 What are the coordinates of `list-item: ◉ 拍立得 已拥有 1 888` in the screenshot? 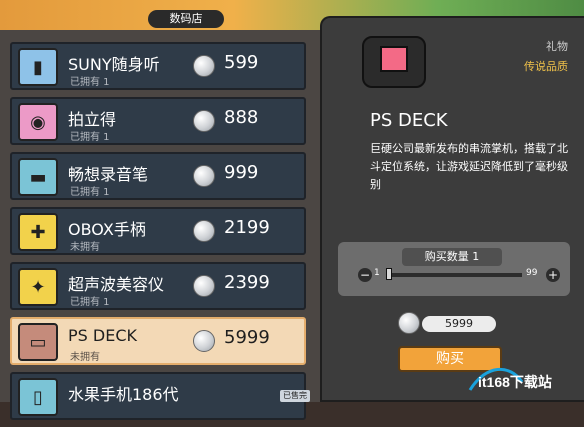 It's located at (158, 121).